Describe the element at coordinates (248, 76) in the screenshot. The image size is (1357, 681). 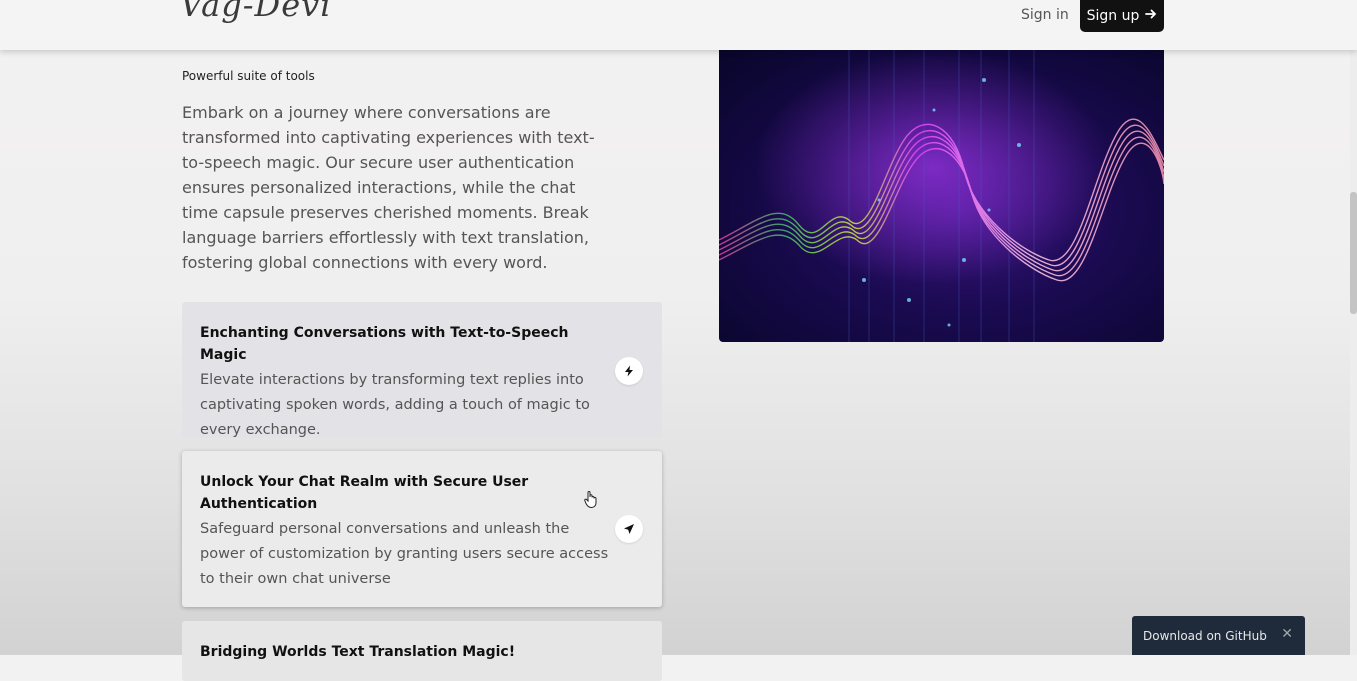
I see `section-eyebrow: Powerful suite of tools` at that location.